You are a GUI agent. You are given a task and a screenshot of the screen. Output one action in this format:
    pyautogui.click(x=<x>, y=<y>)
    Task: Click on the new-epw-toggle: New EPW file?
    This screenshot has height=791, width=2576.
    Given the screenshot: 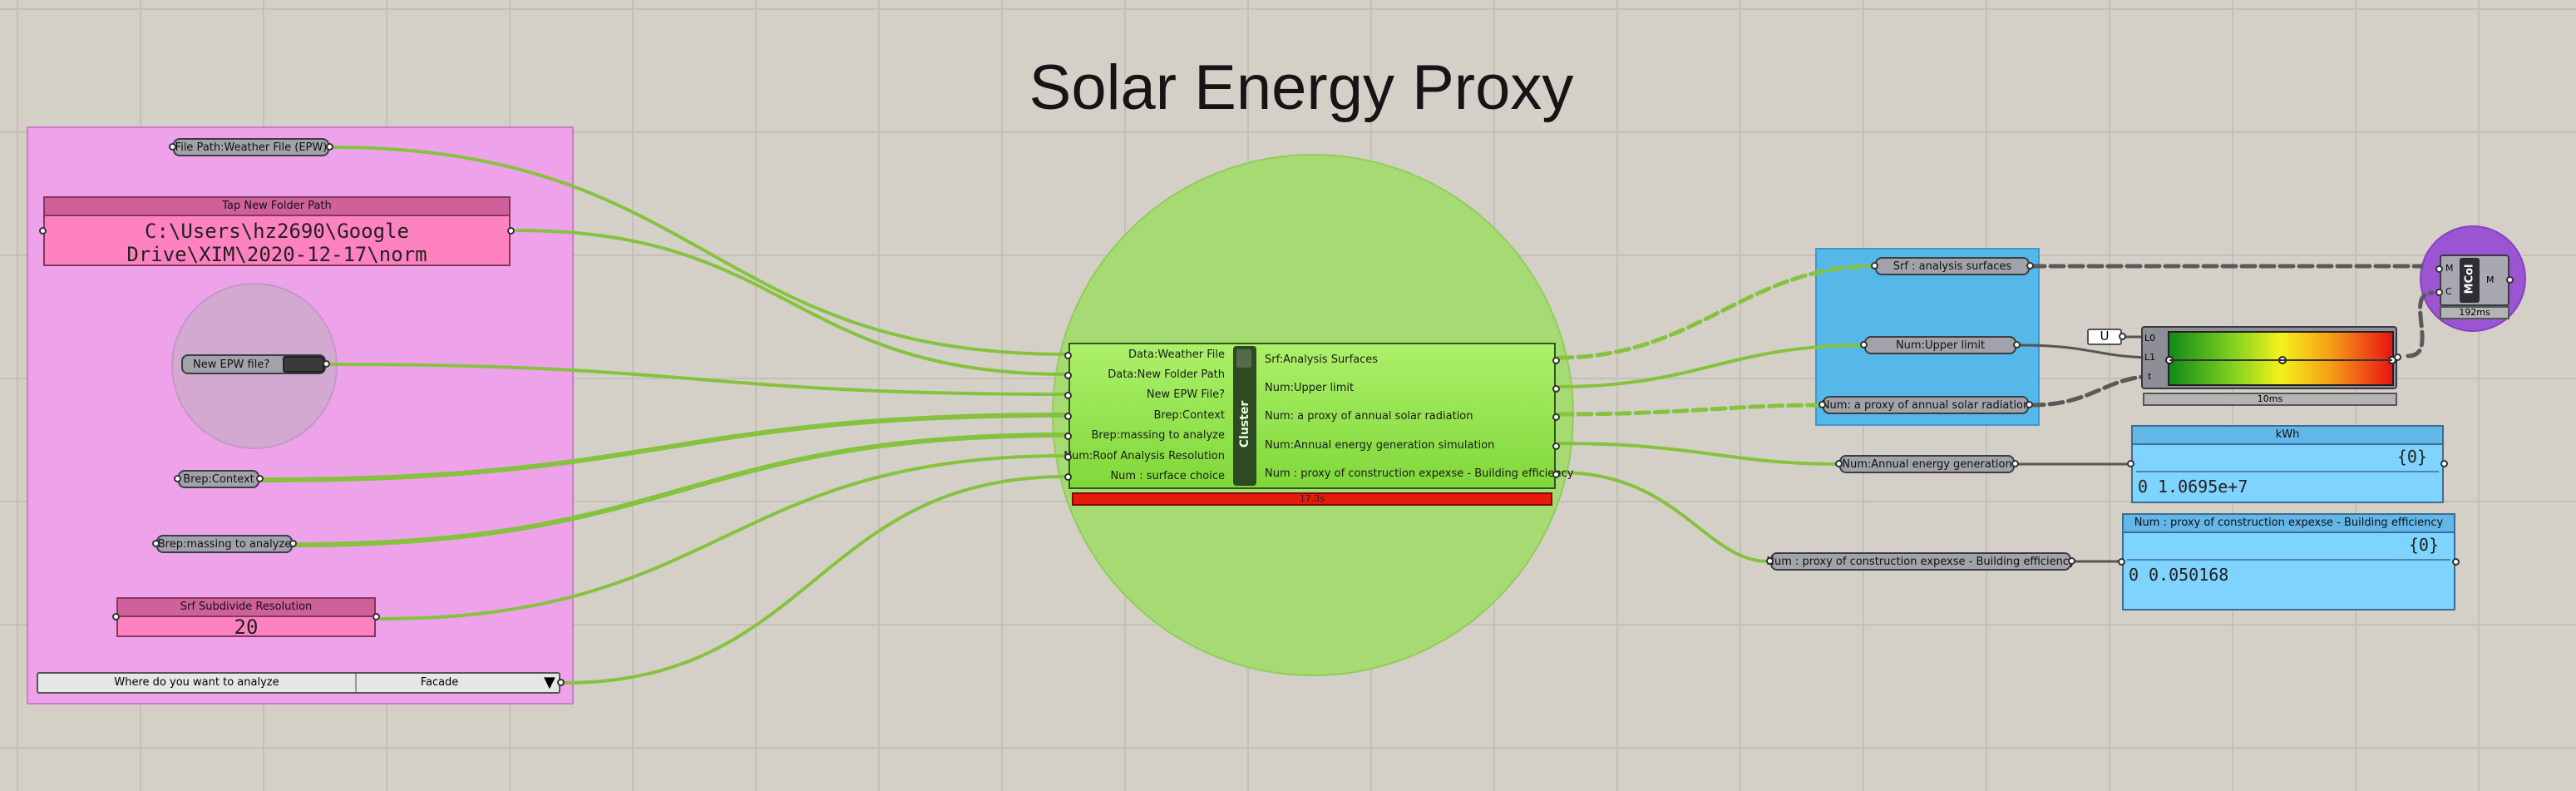 What is the action you would take?
    pyautogui.click(x=255, y=364)
    